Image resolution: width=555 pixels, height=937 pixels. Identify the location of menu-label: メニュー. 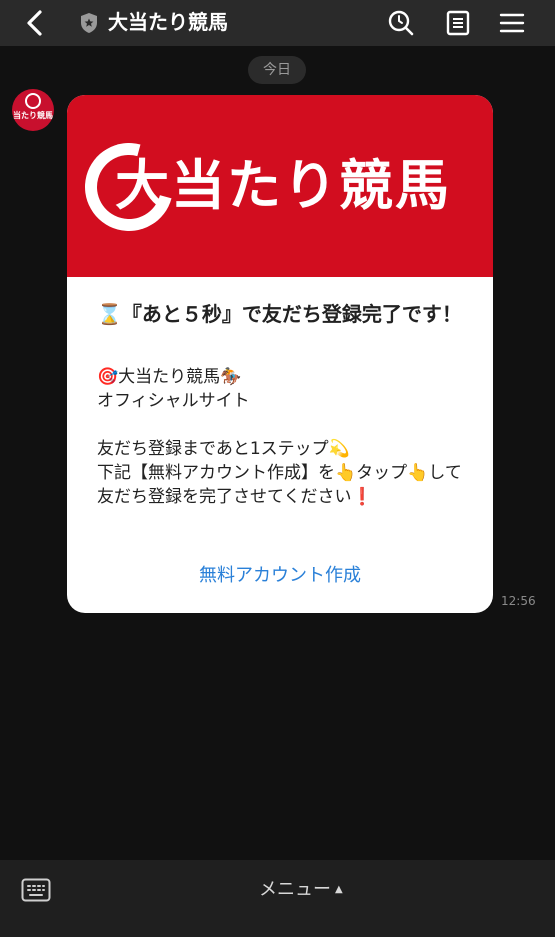
(295, 889).